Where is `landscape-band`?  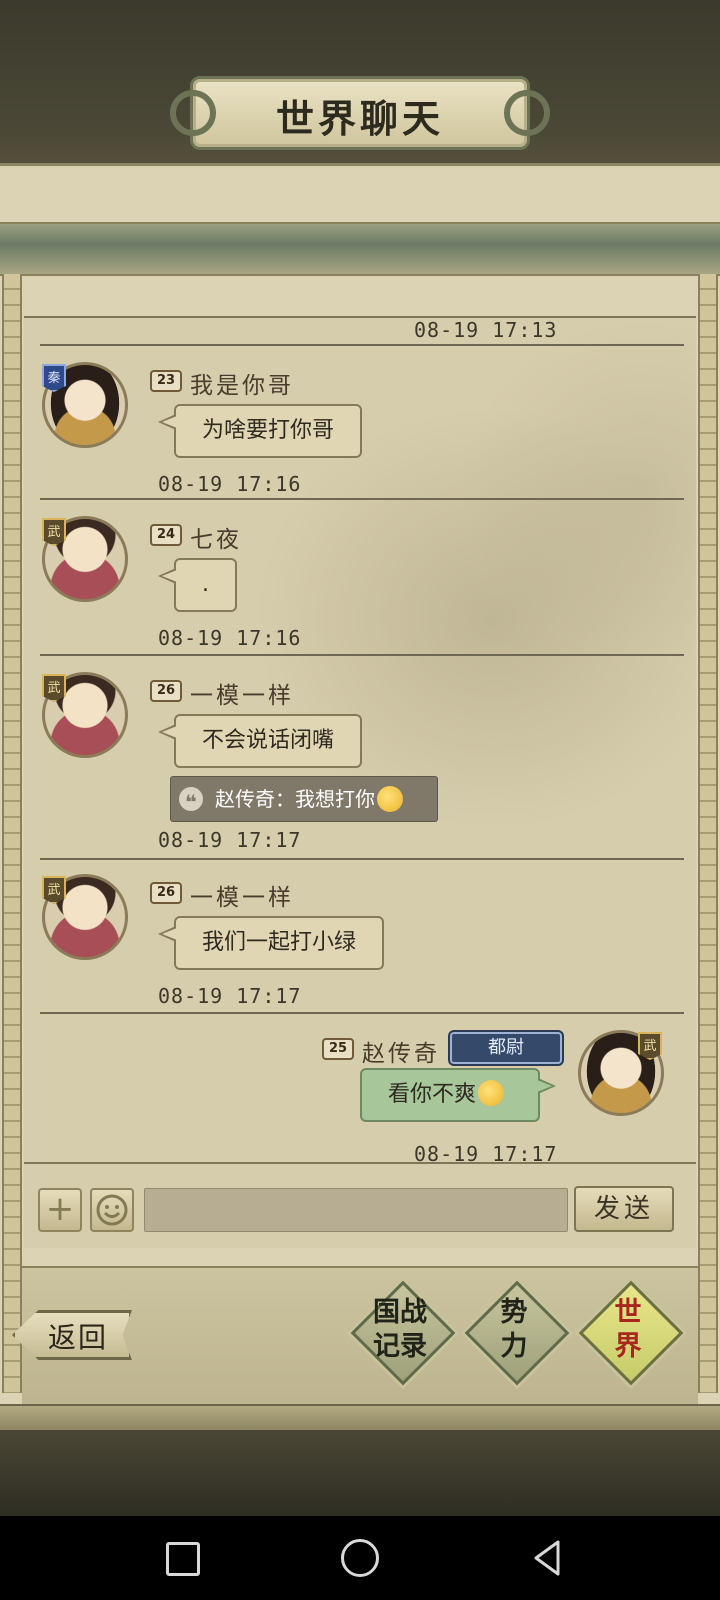 landscape-band is located at coordinates (360, 249).